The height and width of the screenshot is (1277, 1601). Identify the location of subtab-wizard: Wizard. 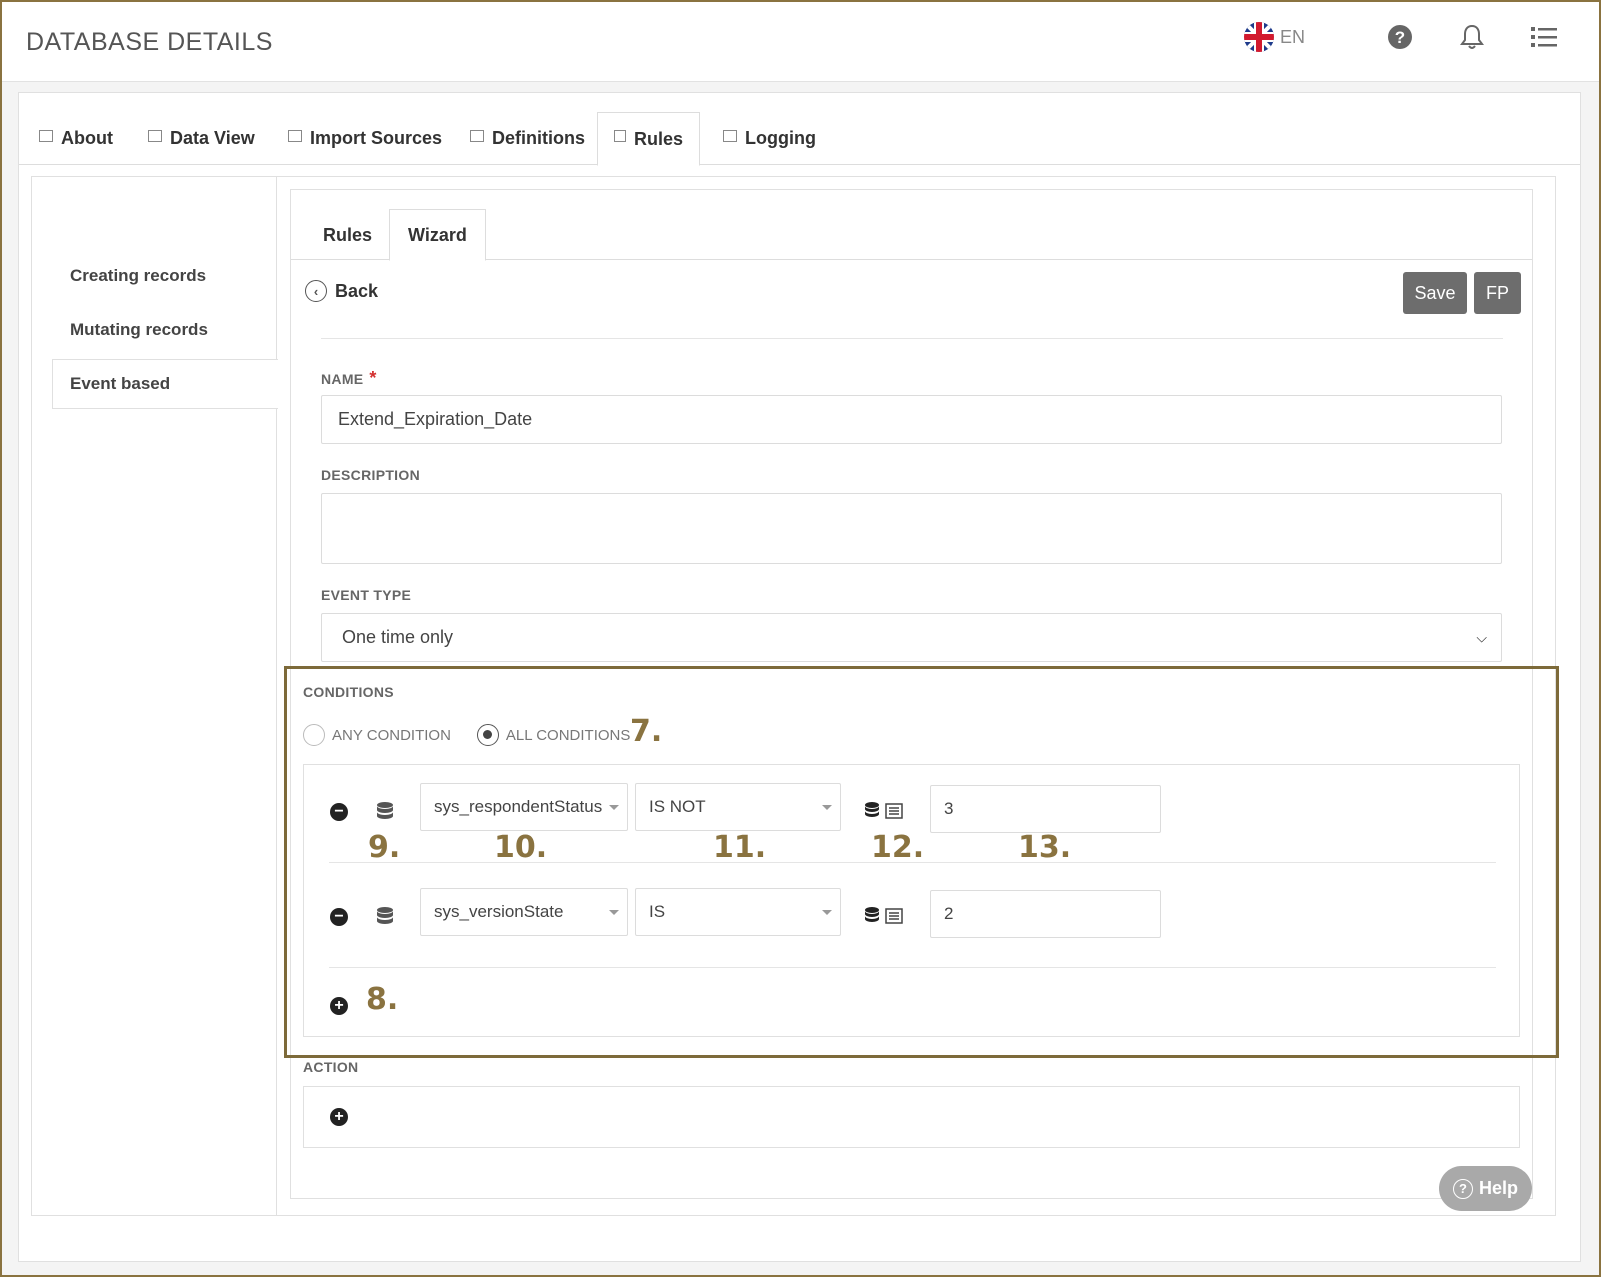
(437, 235).